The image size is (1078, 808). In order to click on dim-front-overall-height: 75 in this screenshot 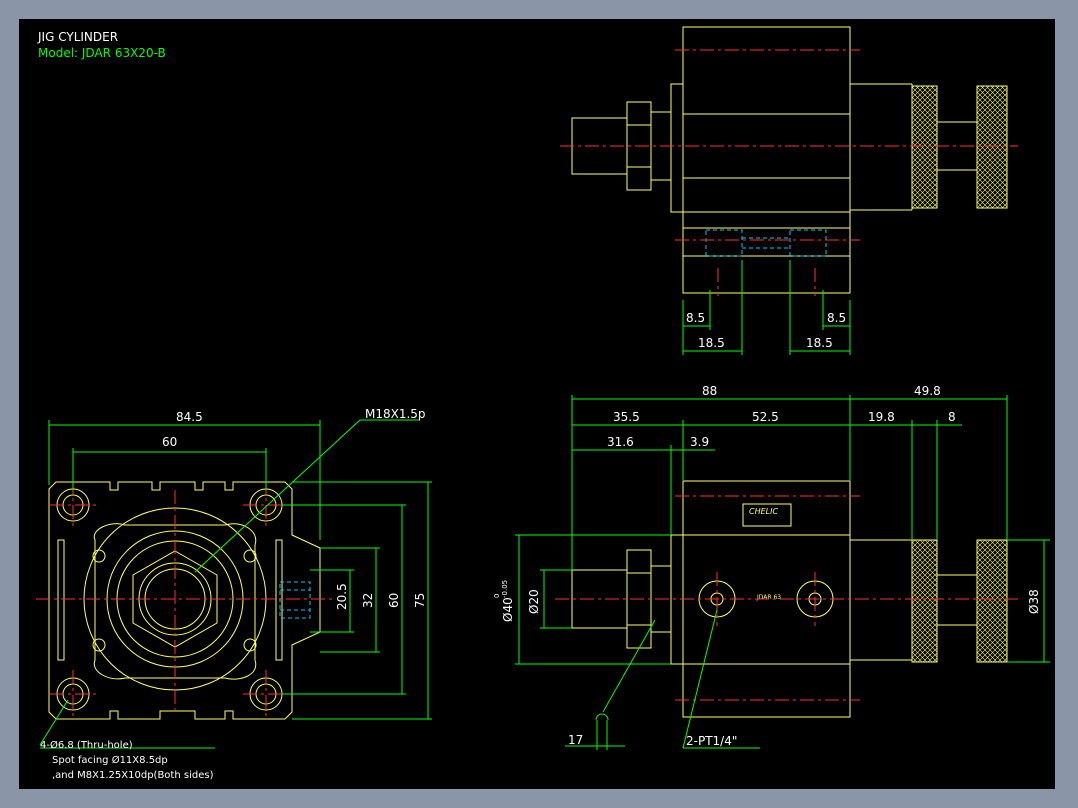, I will do `click(420, 600)`.